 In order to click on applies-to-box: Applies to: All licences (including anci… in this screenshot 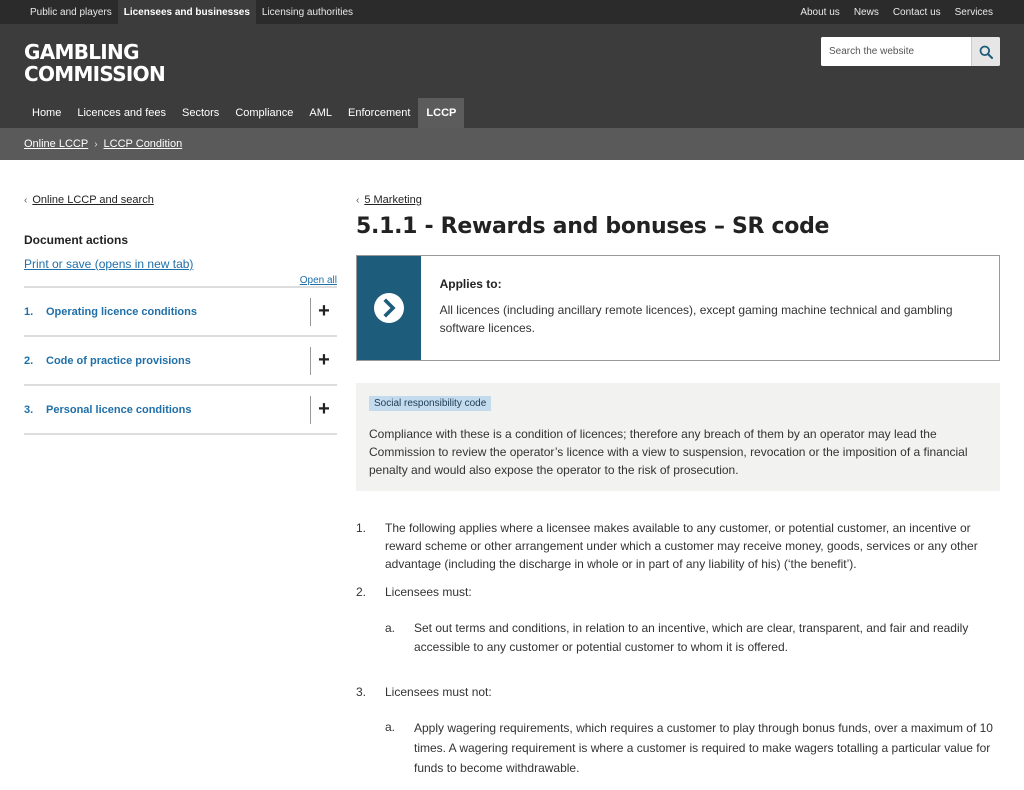, I will do `click(678, 308)`.